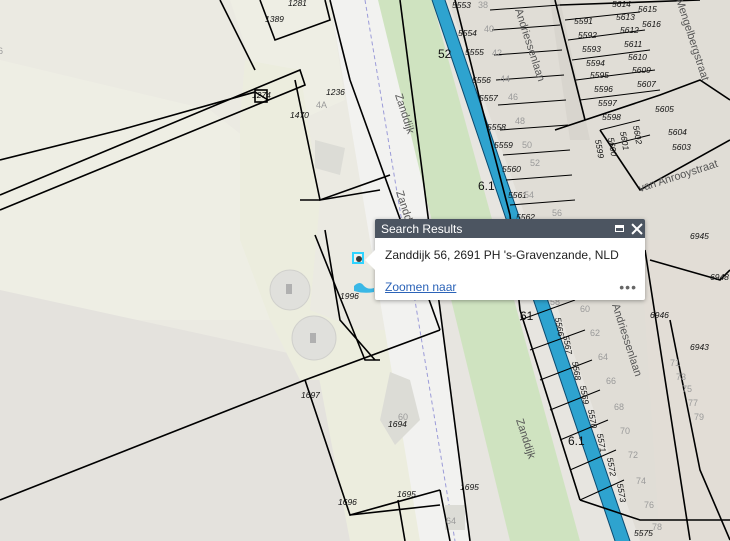  I want to click on parcel-label: 5605, so click(664, 109).